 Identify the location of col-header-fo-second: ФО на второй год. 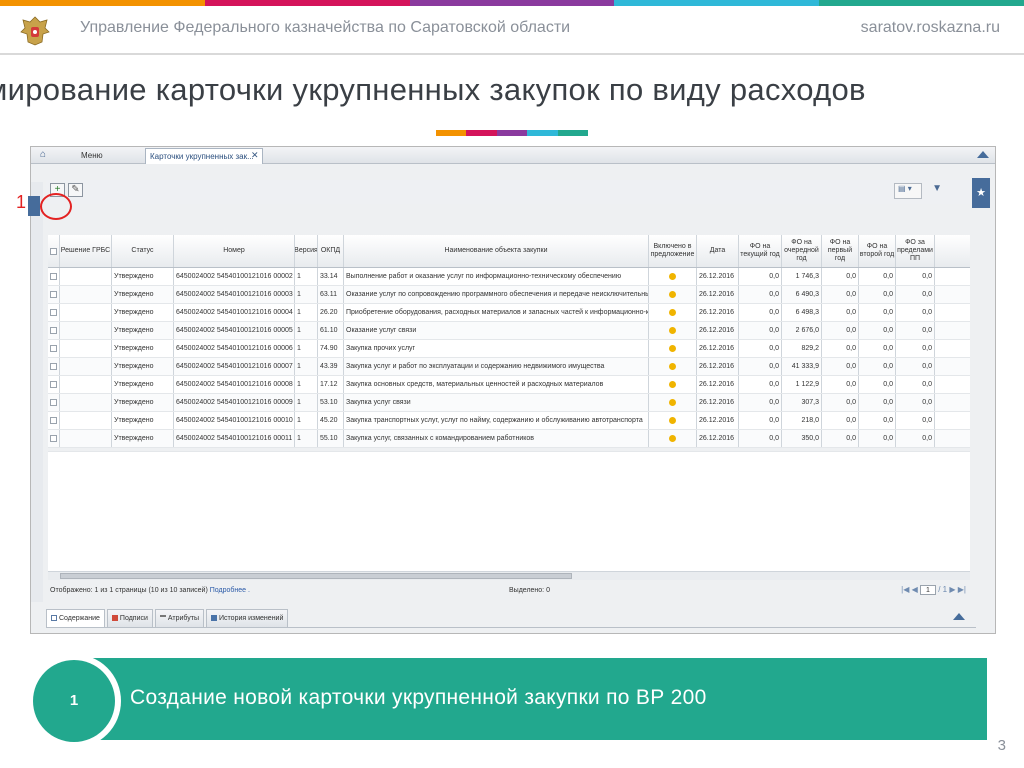
(877, 251).